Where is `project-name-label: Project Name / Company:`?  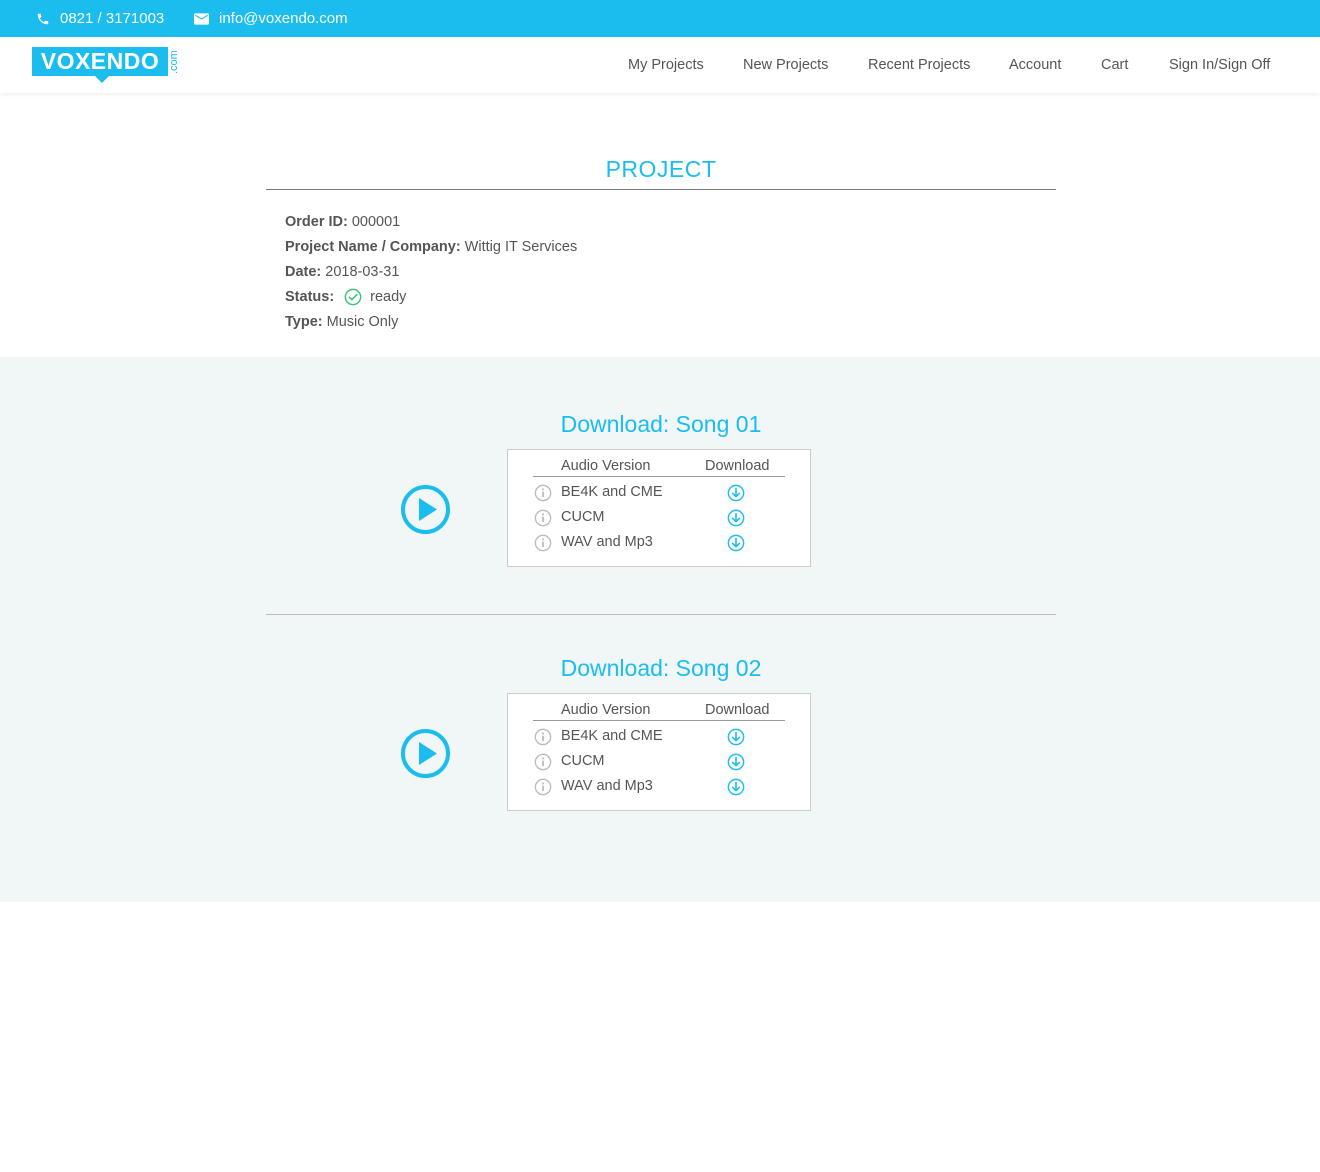
project-name-label: Project Name / Company: is located at coordinates (373, 247).